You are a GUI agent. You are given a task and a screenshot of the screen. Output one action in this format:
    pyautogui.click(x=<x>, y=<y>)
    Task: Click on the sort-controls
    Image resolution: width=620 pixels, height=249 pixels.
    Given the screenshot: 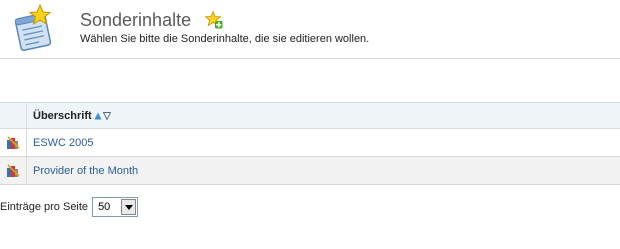 What is the action you would take?
    pyautogui.click(x=102, y=115)
    